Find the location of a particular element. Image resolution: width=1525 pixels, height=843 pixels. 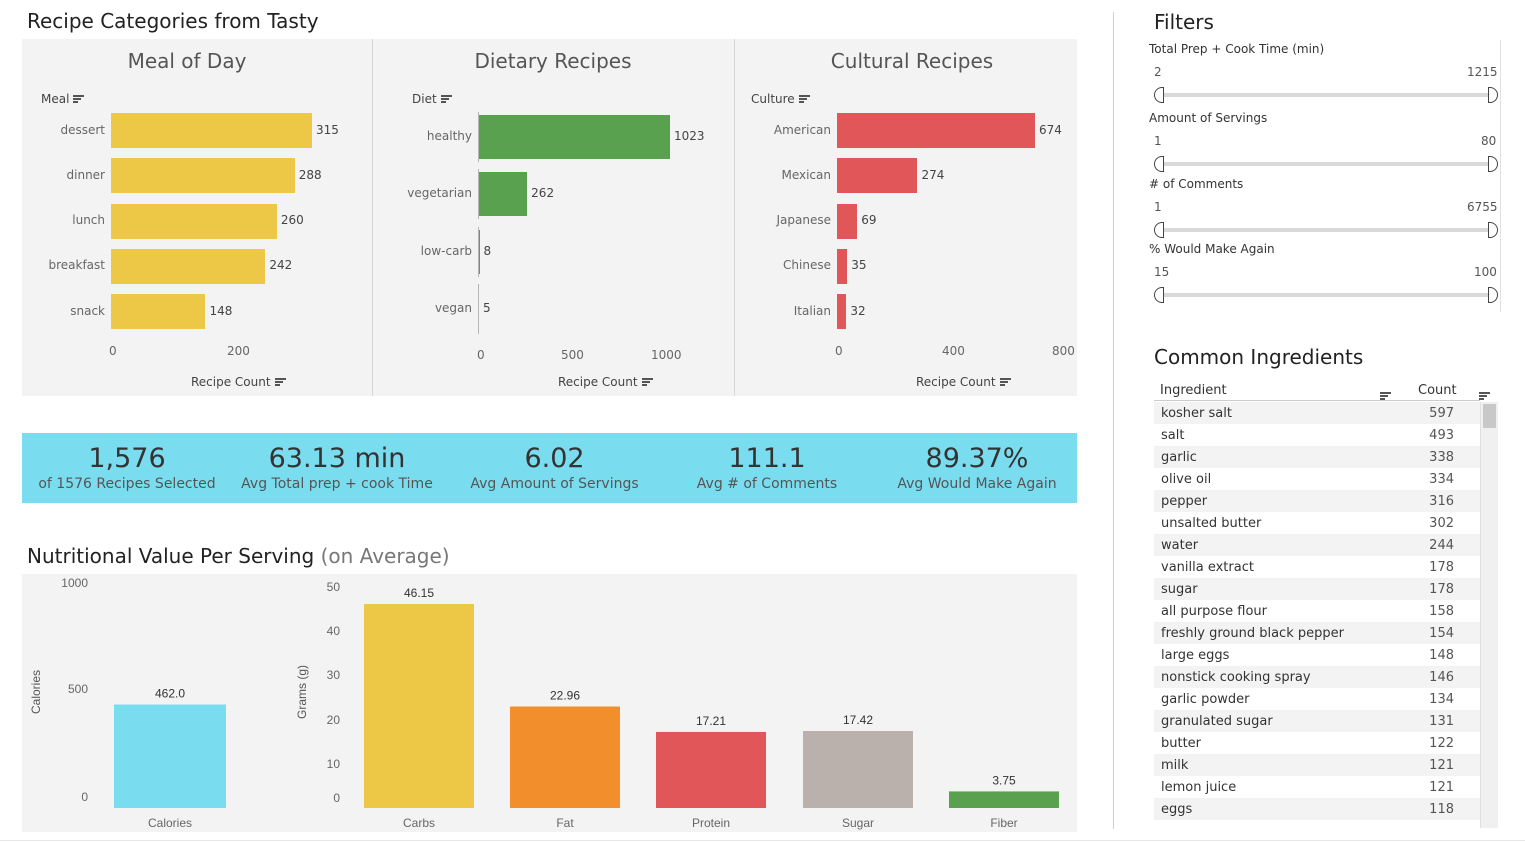

ingredient-count: 158 is located at coordinates (1441, 611).